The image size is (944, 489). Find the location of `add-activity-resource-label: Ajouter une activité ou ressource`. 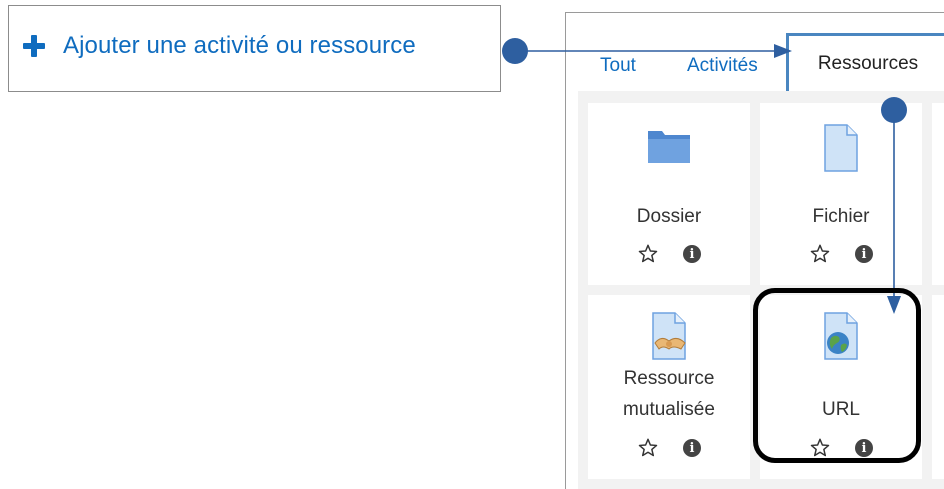

add-activity-resource-label: Ajouter une activité ou ressource is located at coordinates (239, 45).